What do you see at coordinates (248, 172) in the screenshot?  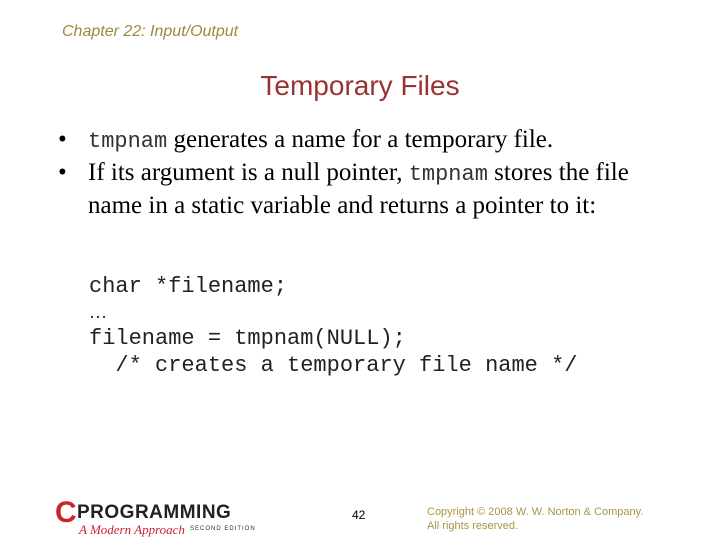 I see `bullet-text: If its argument is a null pointer,` at bounding box center [248, 172].